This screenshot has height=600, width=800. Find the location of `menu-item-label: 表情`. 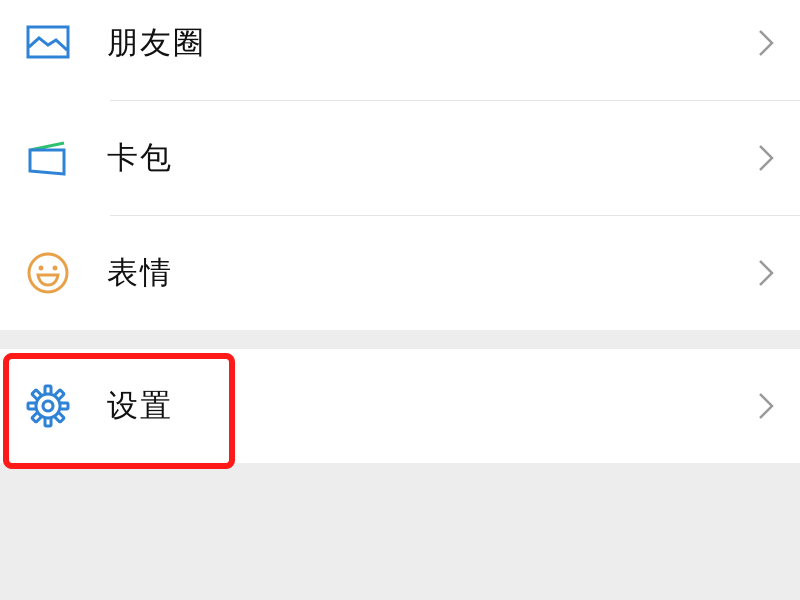

menu-item-label: 表情 is located at coordinates (432, 273).